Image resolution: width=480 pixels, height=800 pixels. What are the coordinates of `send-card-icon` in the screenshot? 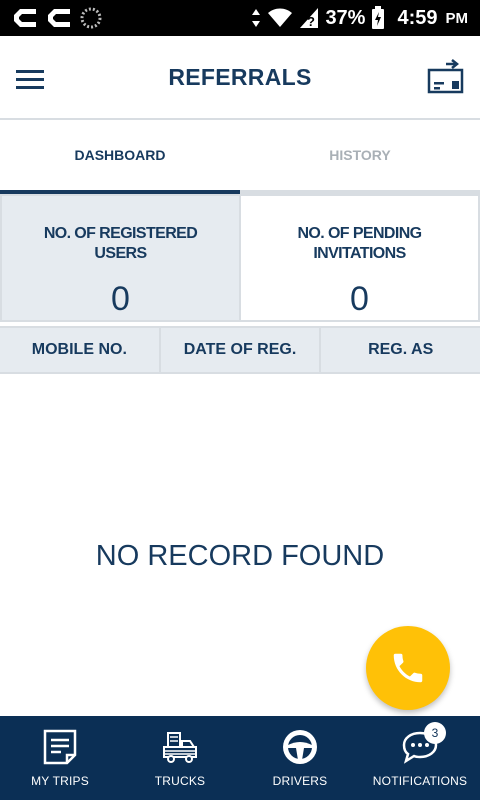 It's located at (445, 76).